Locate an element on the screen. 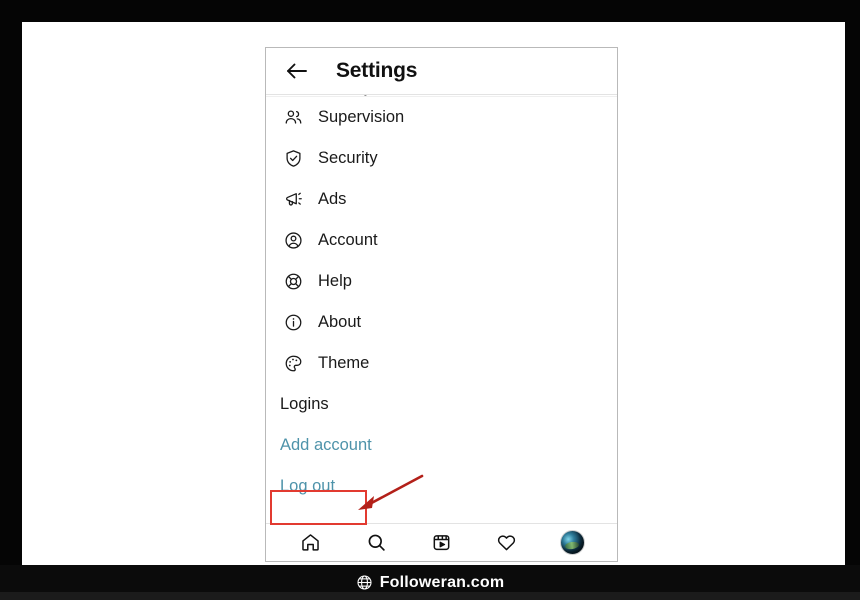  logins-label: Logins is located at coordinates (304, 404).